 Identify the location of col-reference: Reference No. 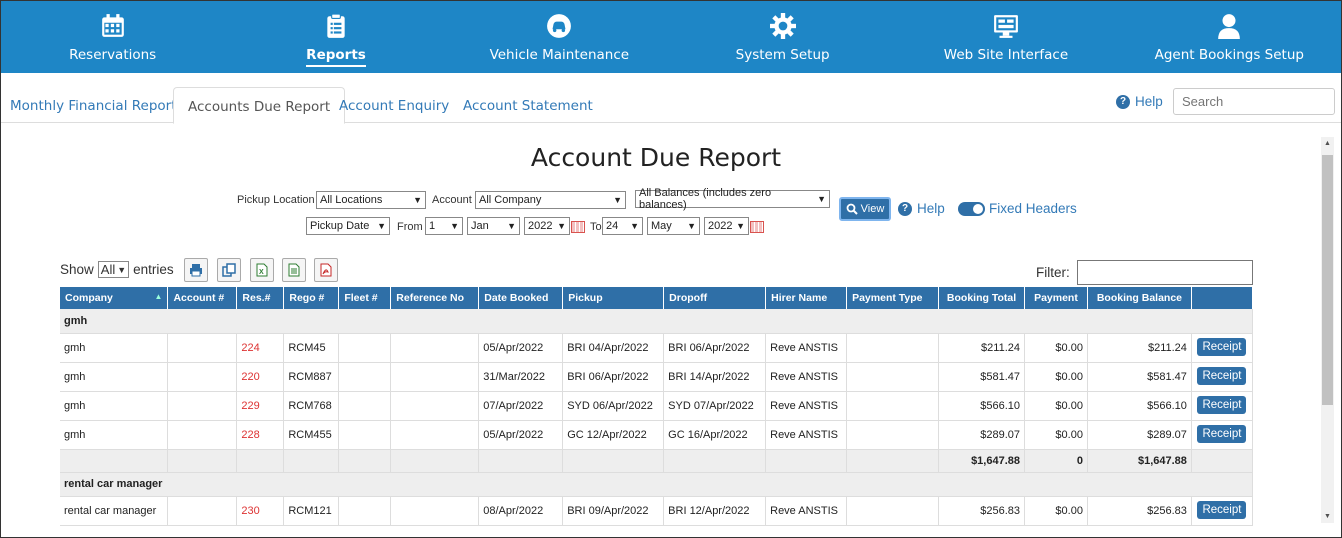
(435, 298).